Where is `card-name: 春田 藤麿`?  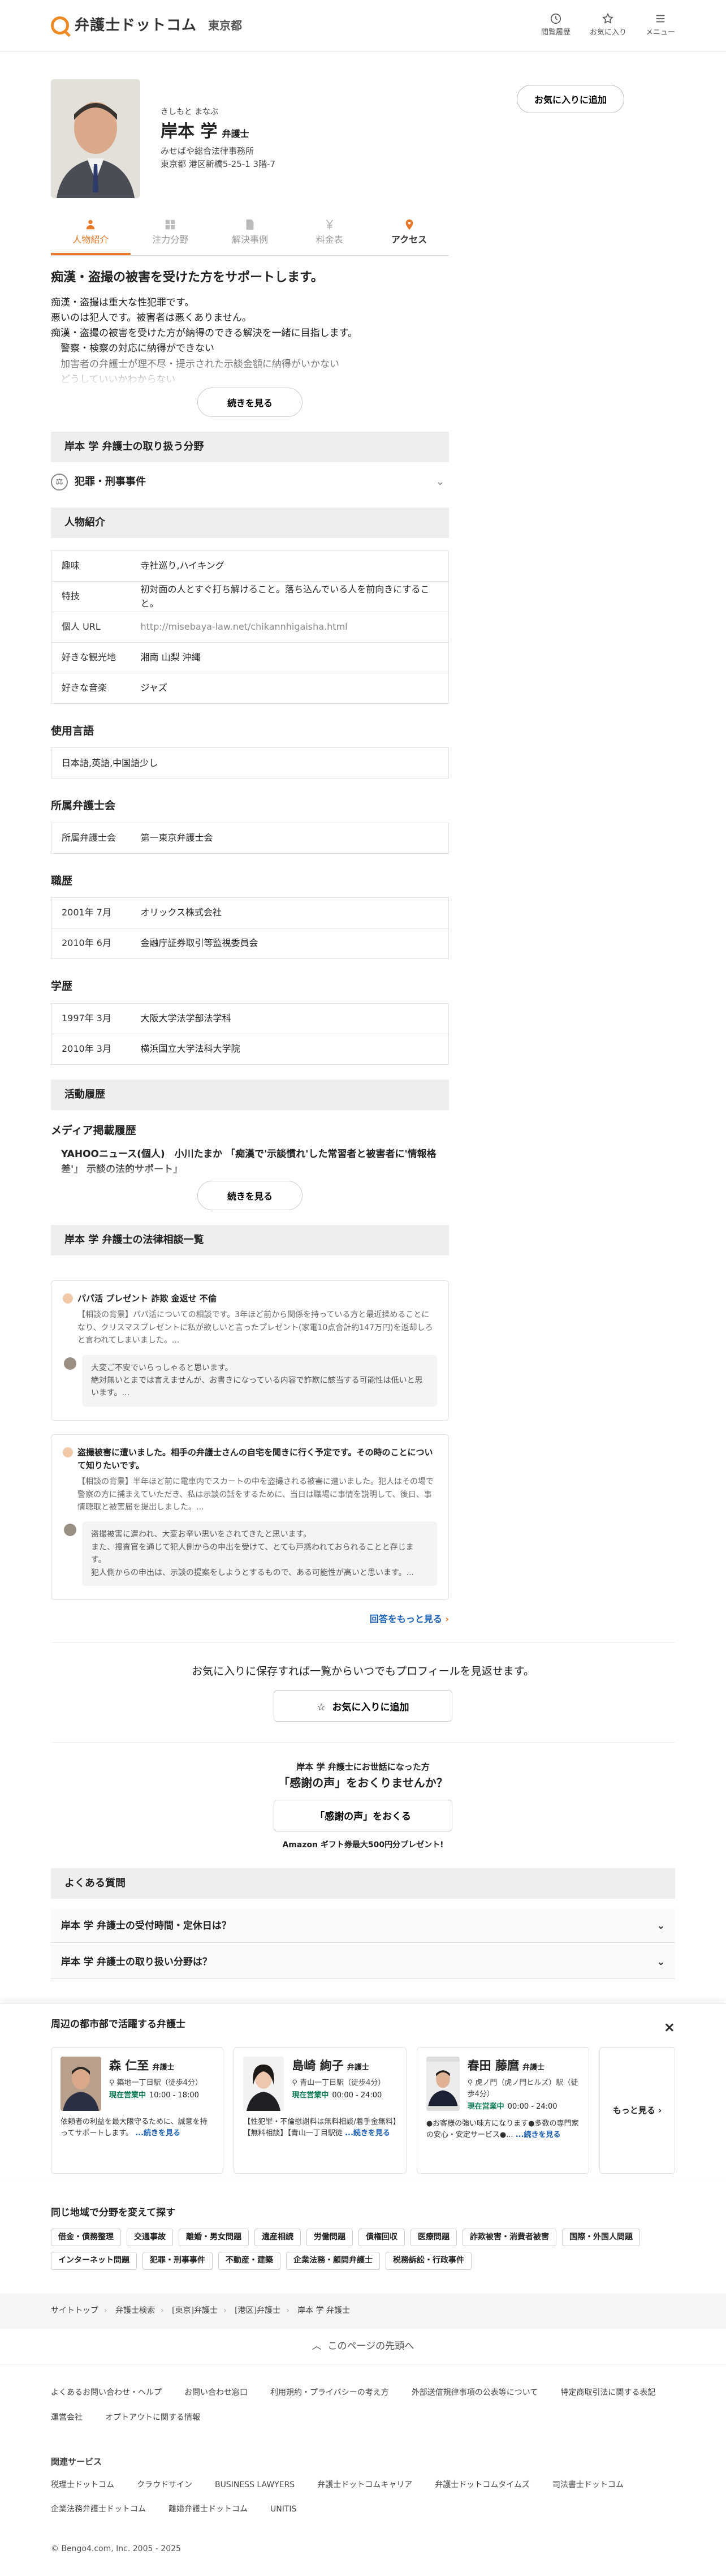 card-name: 春田 藤麿 is located at coordinates (493, 2066).